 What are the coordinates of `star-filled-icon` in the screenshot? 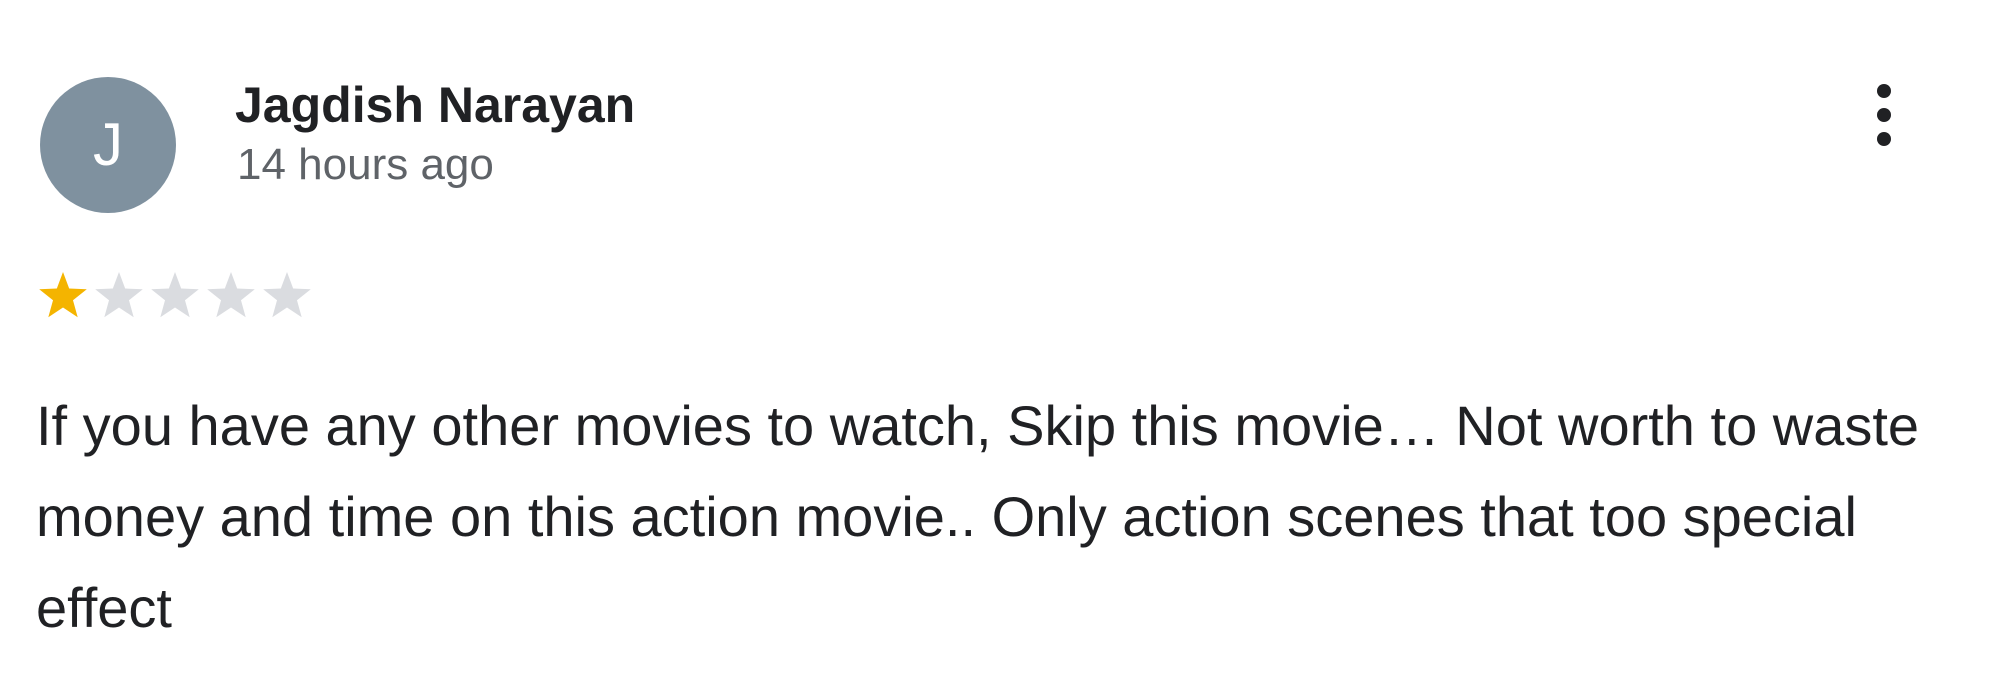 It's located at (63, 295).